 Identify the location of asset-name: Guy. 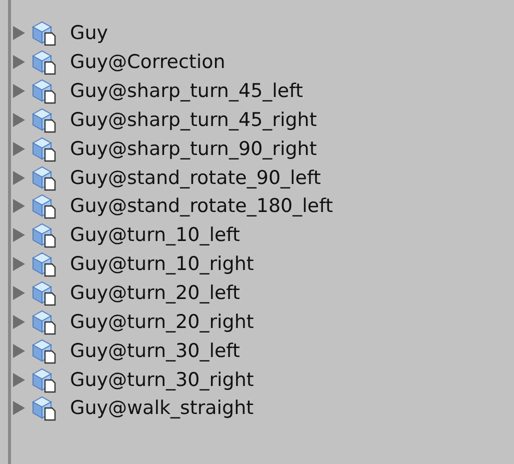
(89, 33).